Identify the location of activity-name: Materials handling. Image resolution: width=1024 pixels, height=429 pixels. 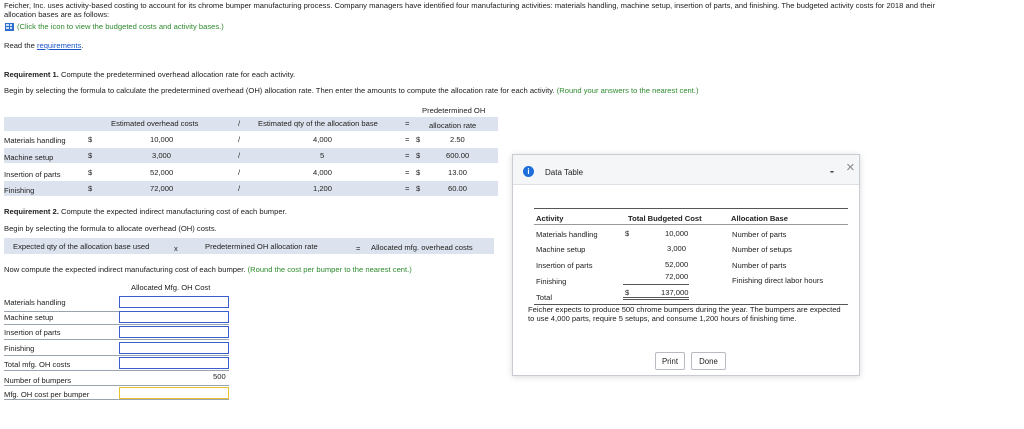
(567, 234).